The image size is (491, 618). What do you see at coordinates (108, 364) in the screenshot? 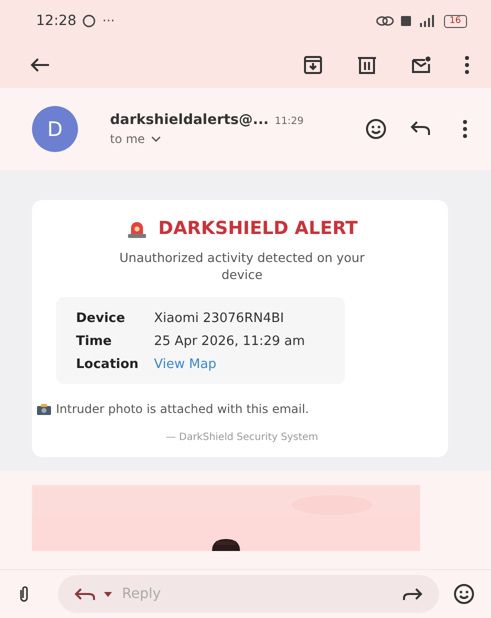
I see `detail-label: Location` at bounding box center [108, 364].